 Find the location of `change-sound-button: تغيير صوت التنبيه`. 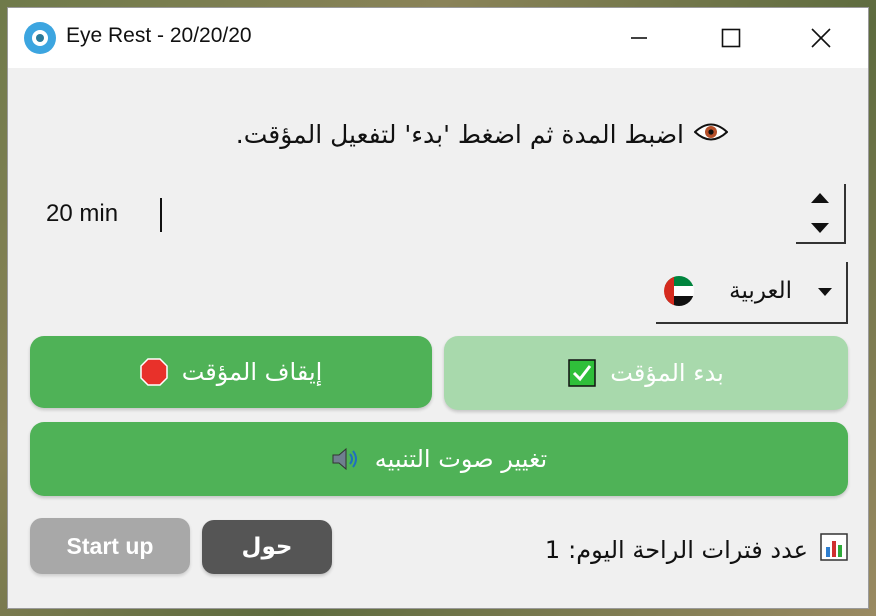

change-sound-button: تغيير صوت التنبيه is located at coordinates (439, 459).